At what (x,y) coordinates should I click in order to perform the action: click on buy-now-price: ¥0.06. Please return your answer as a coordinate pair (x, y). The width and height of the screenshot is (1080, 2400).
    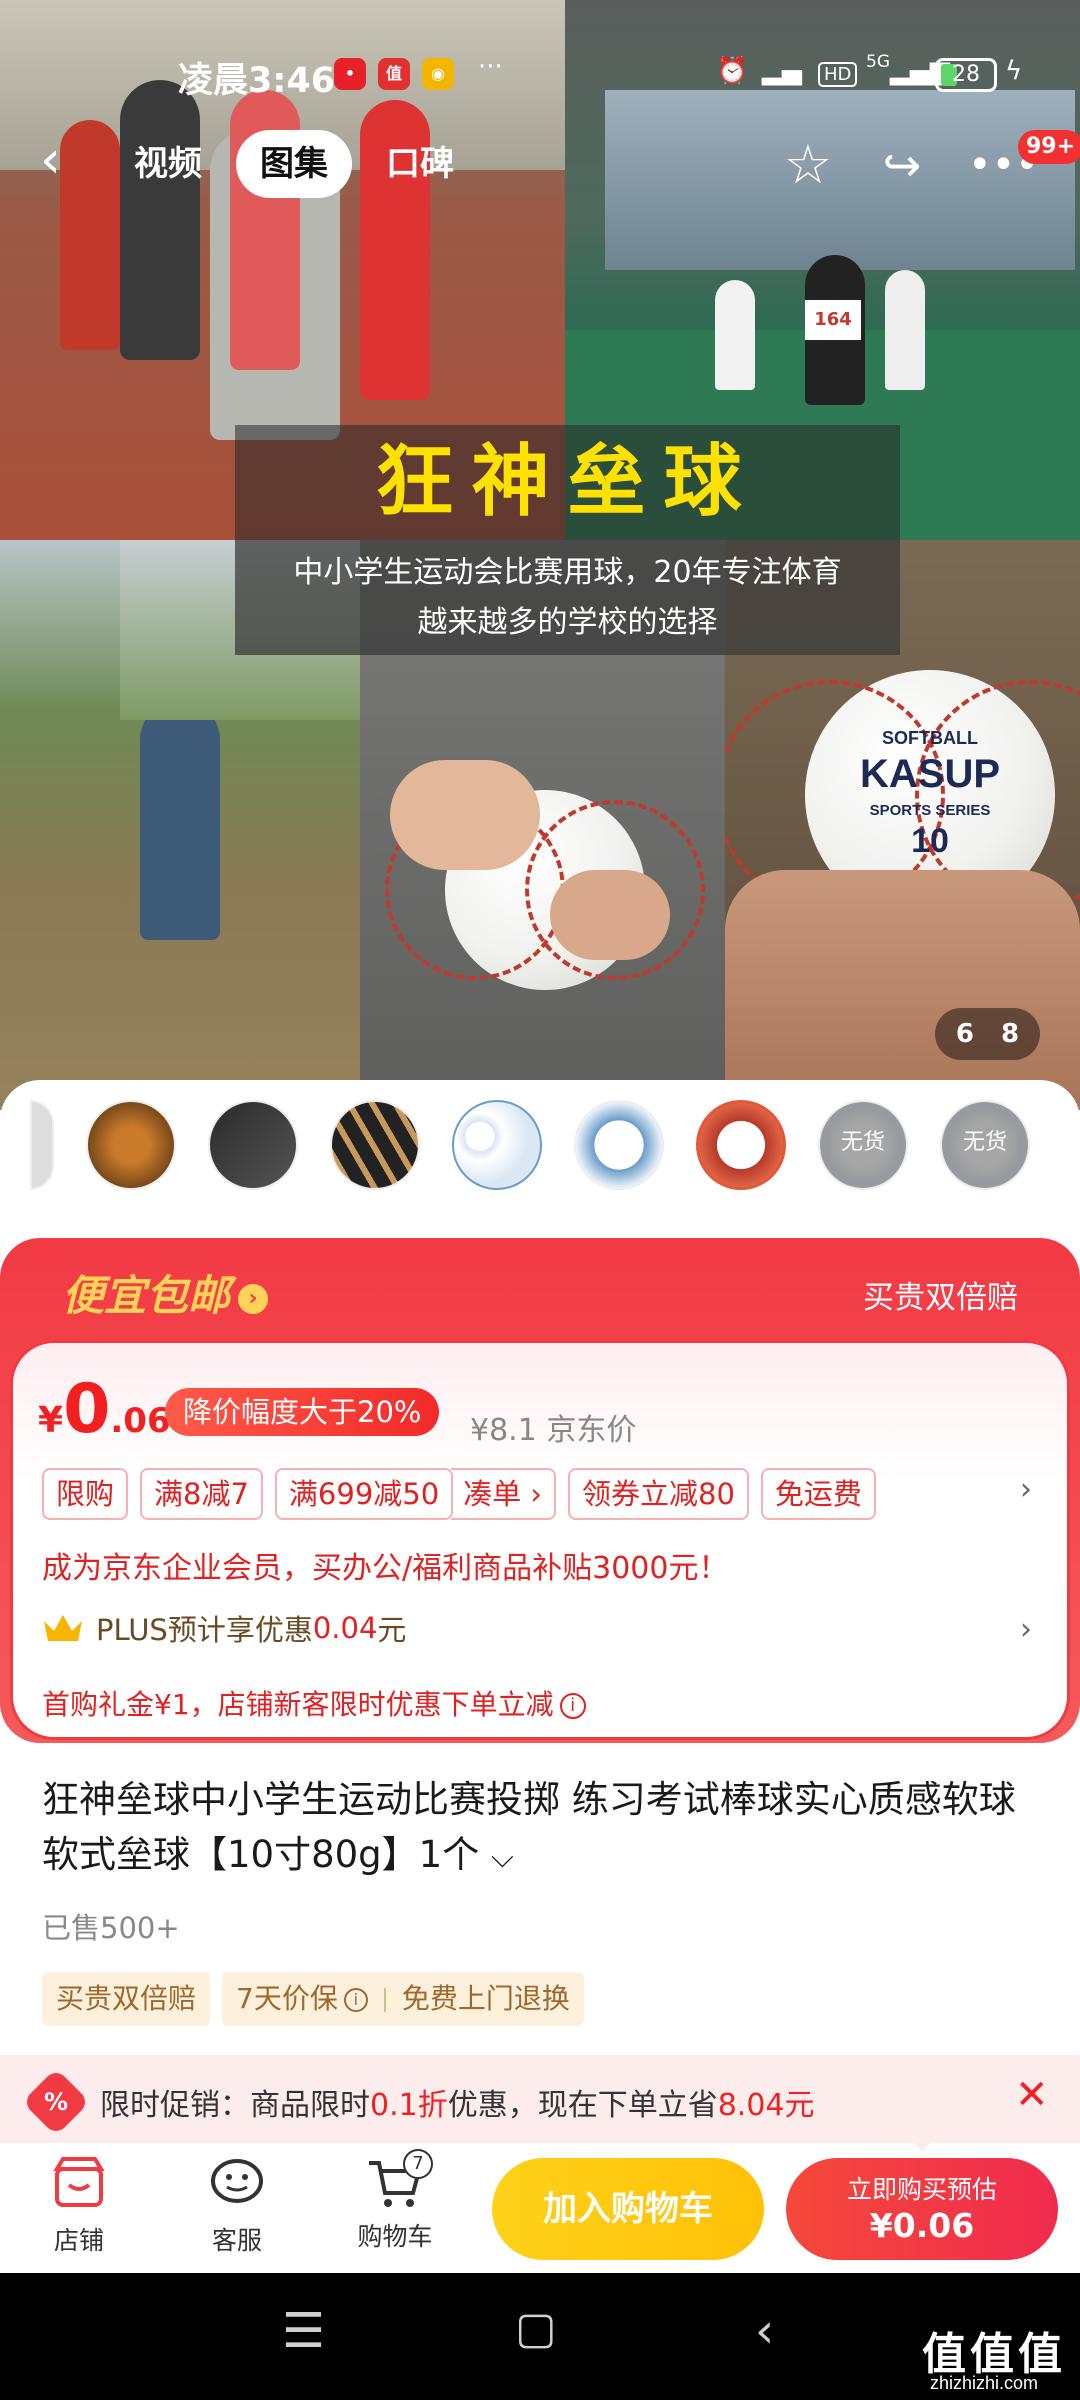
    Looking at the image, I should click on (922, 2225).